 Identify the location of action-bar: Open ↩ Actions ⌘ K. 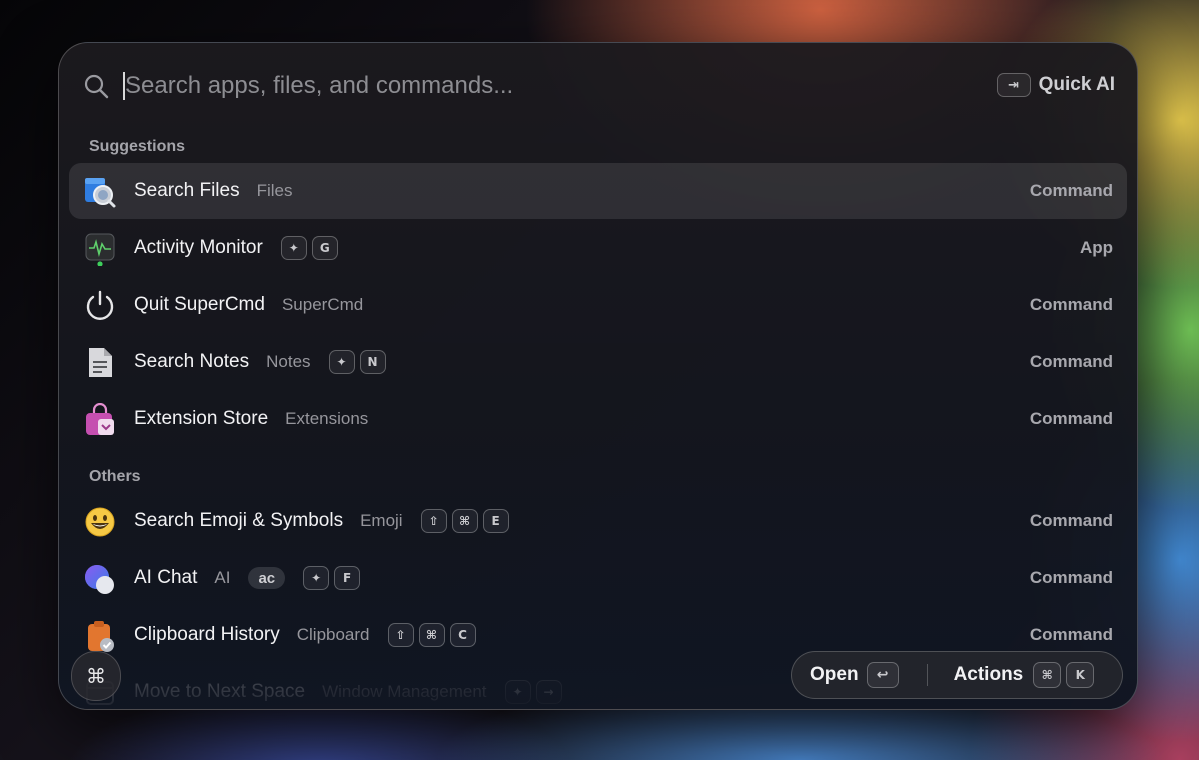
(957, 675).